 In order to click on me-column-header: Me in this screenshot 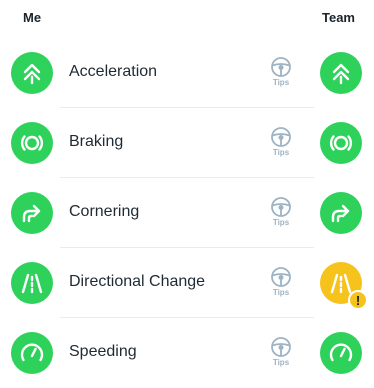, I will do `click(32, 17)`.